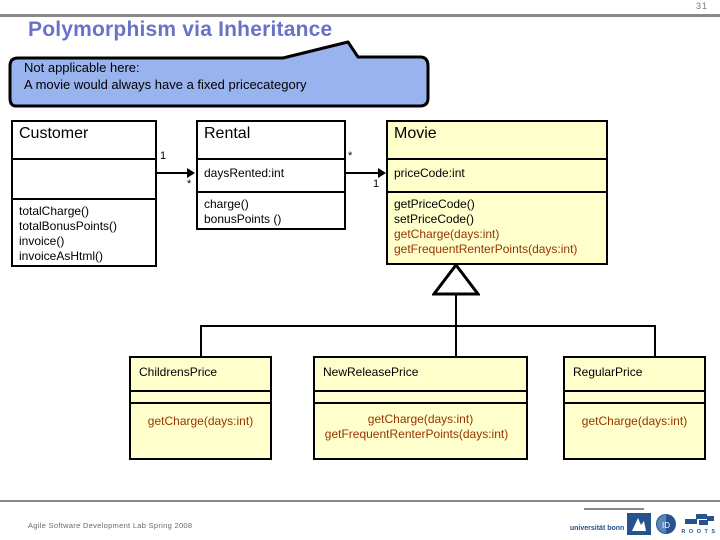 The height and width of the screenshot is (540, 720). What do you see at coordinates (428, 326) in the screenshot?
I see `inheritance-bus-line` at bounding box center [428, 326].